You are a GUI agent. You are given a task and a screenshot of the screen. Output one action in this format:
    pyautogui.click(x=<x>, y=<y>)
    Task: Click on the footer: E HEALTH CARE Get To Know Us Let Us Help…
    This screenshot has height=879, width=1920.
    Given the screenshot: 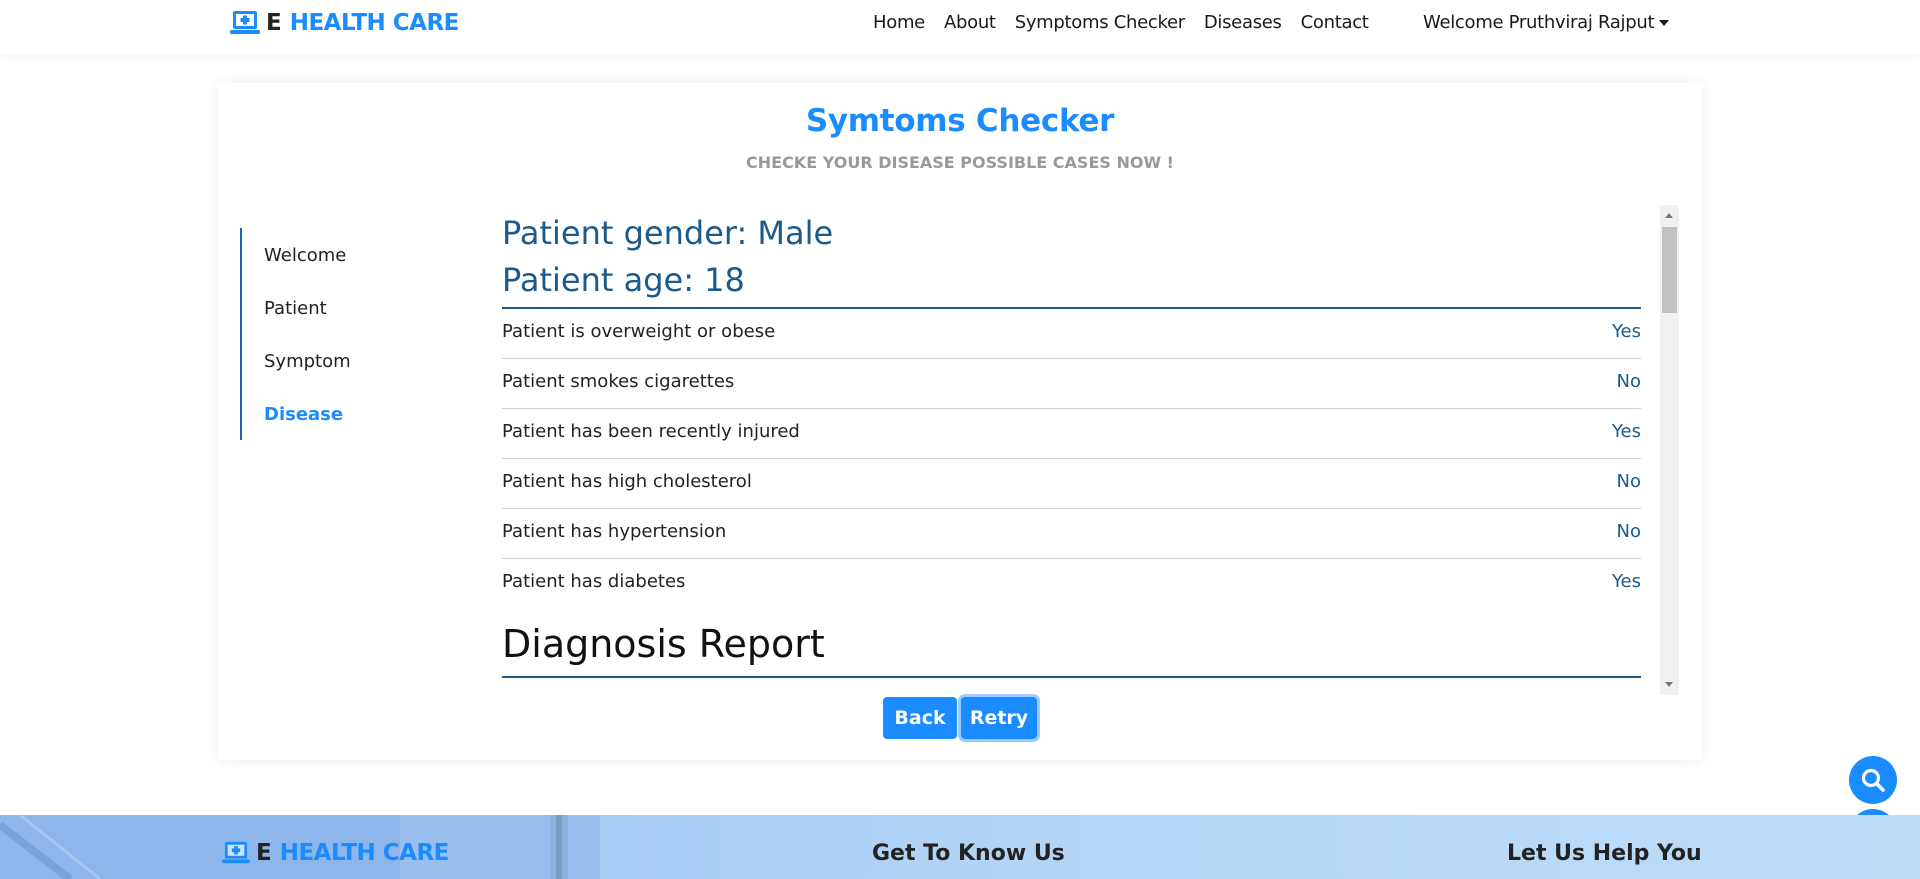 What is the action you would take?
    pyautogui.click(x=960, y=847)
    